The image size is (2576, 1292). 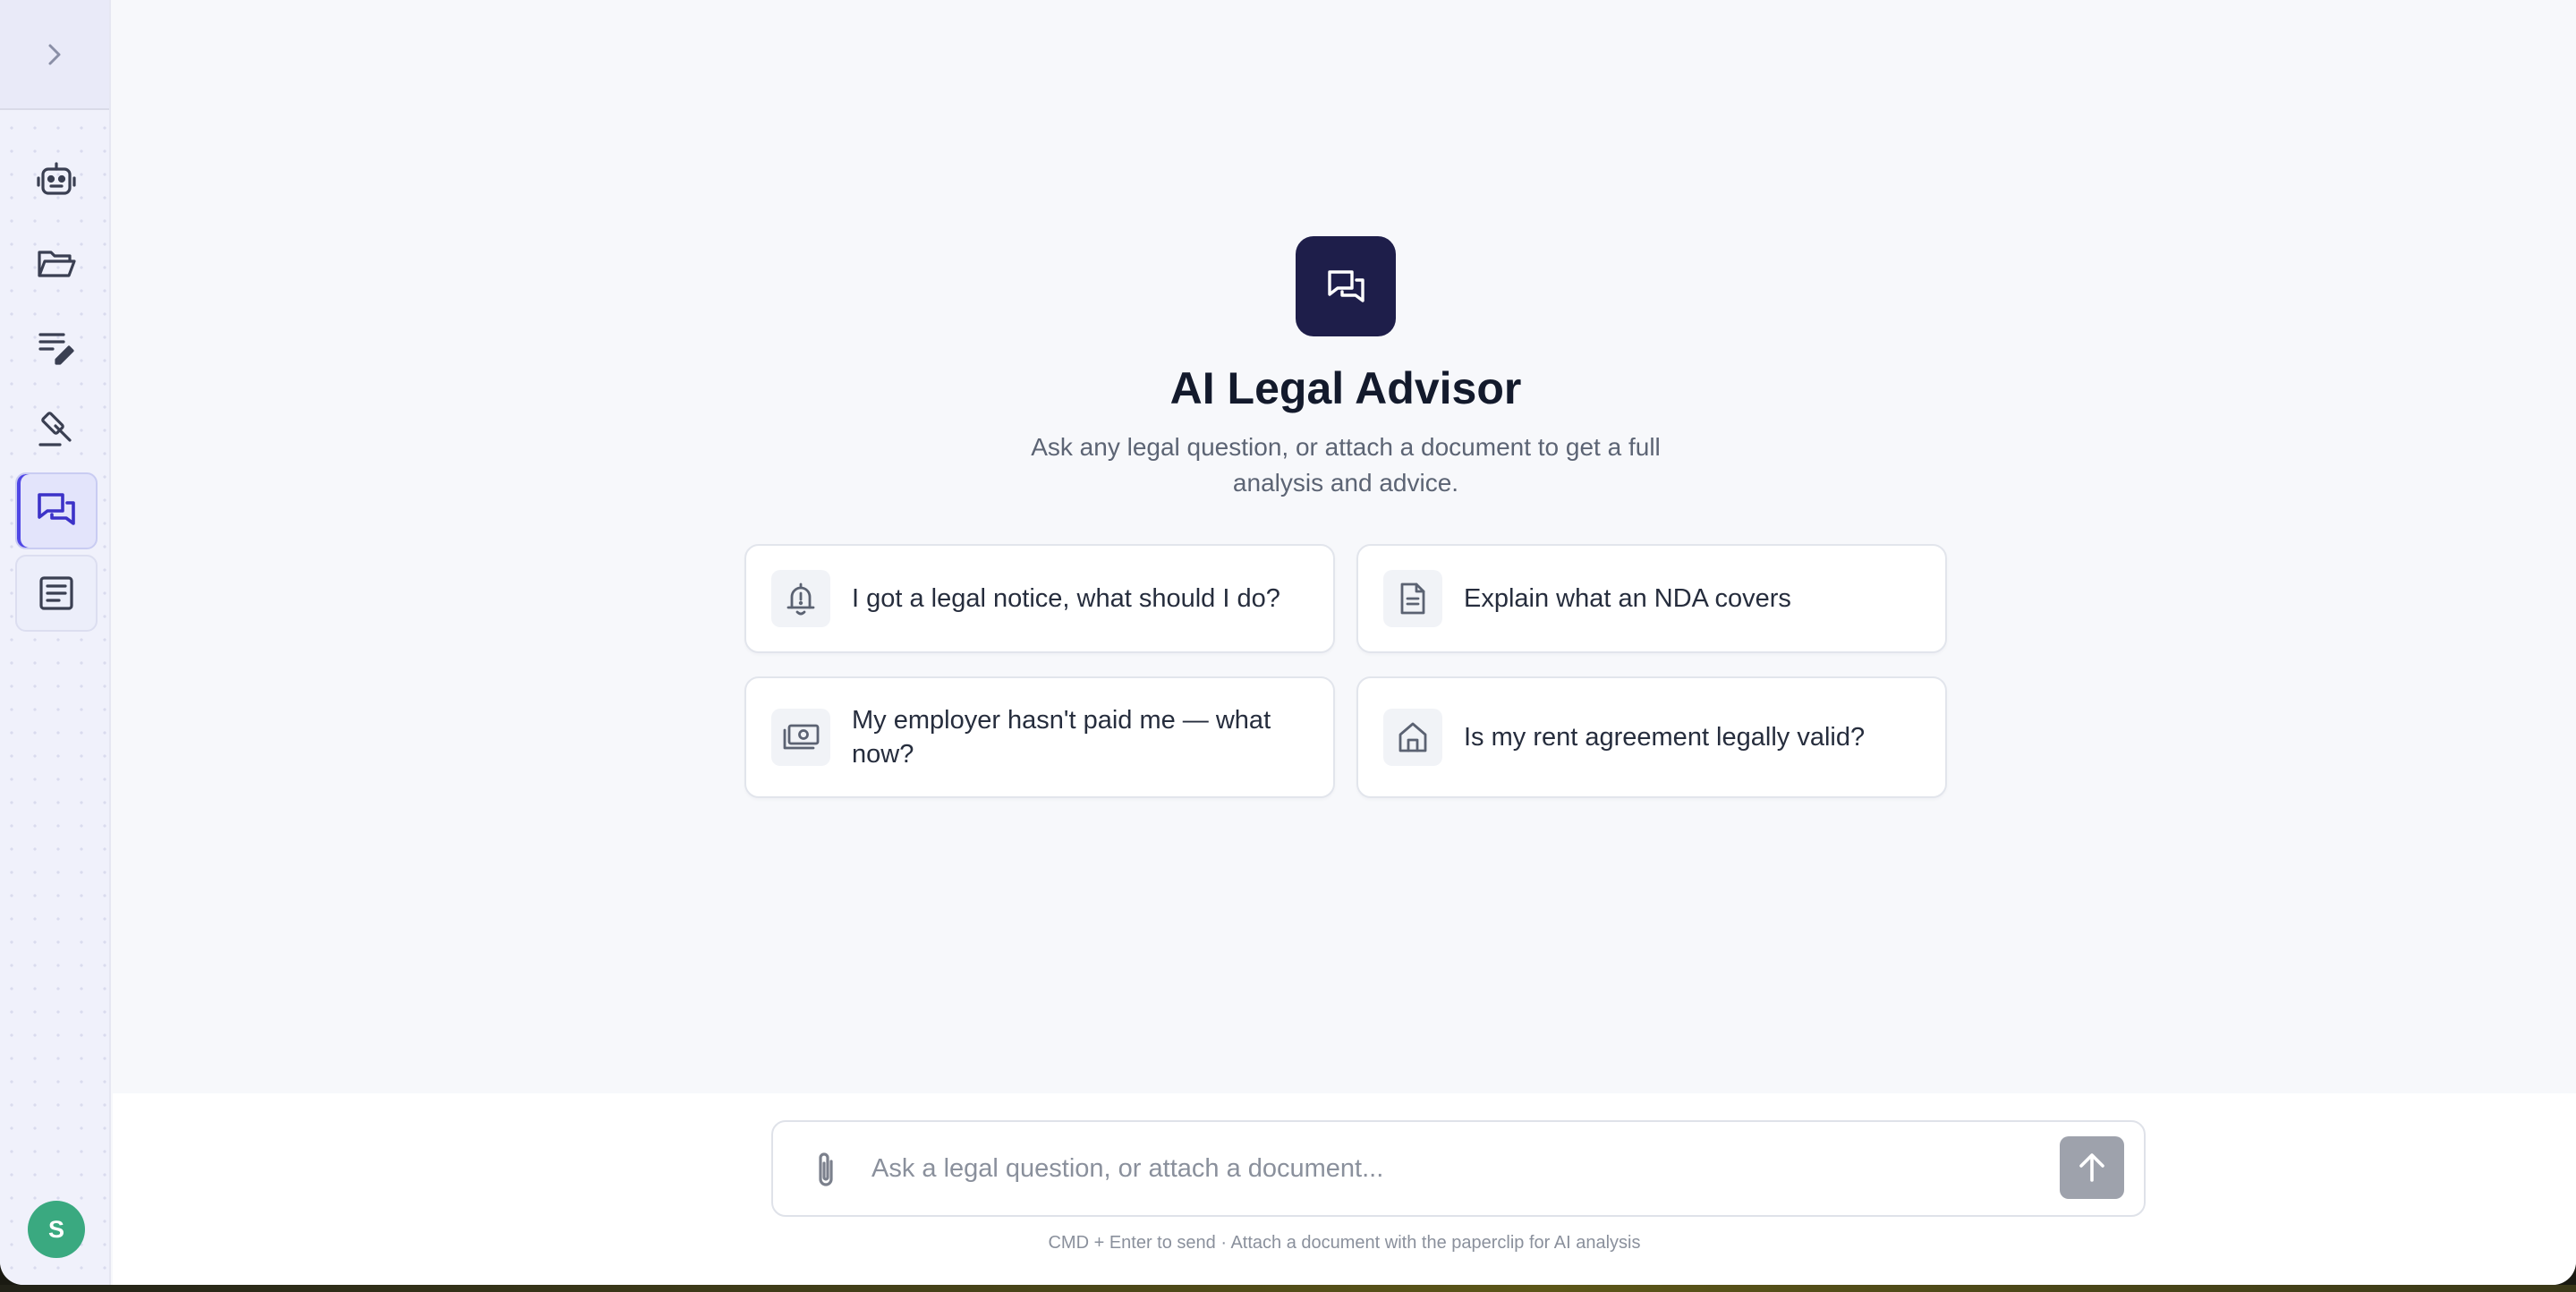 What do you see at coordinates (1066, 598) in the screenshot?
I see `suggestion-label: I got a legal notice, what should I do?` at bounding box center [1066, 598].